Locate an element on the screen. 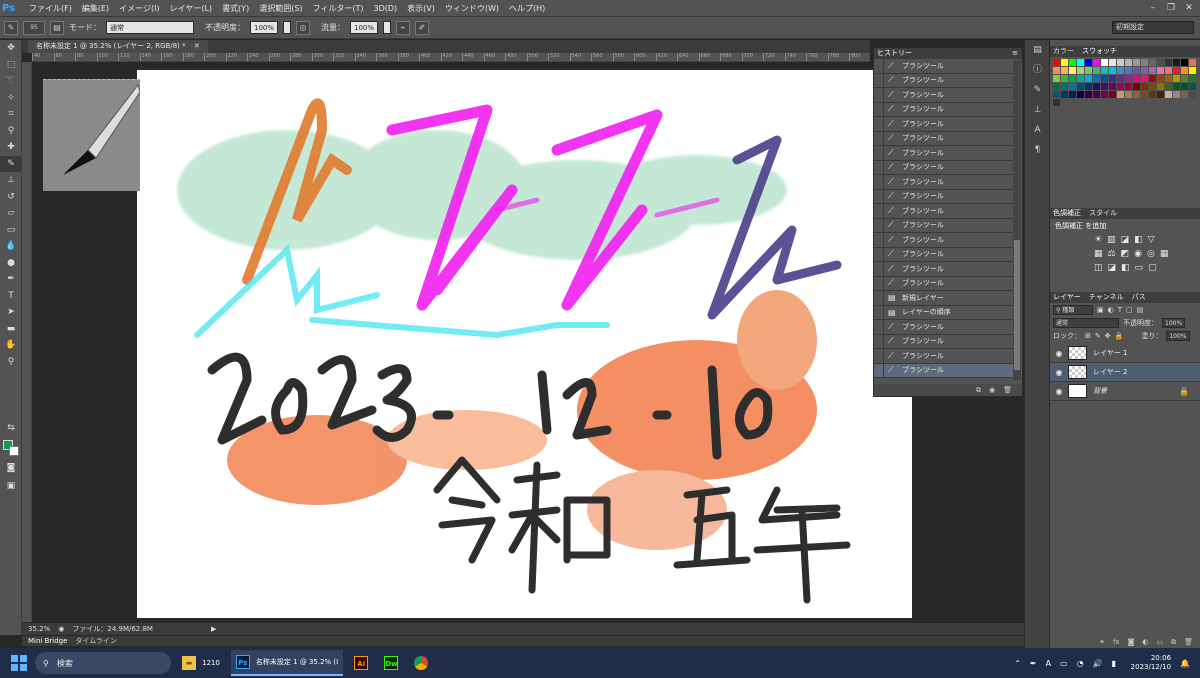 Image resolution: width=1200 pixels, height=678 pixels. lock-all-icon: 🔒 is located at coordinates (1119, 336).